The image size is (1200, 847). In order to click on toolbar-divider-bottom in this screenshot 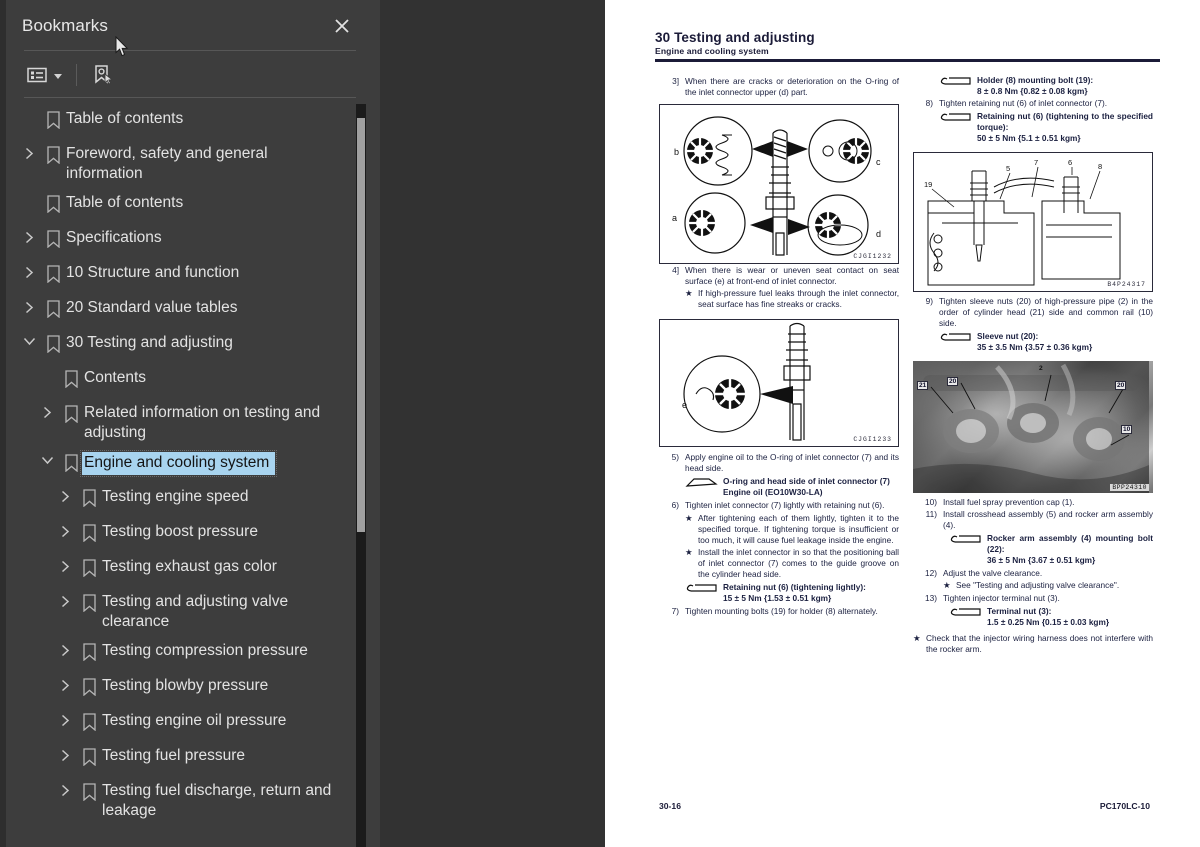, I will do `click(190, 97)`.